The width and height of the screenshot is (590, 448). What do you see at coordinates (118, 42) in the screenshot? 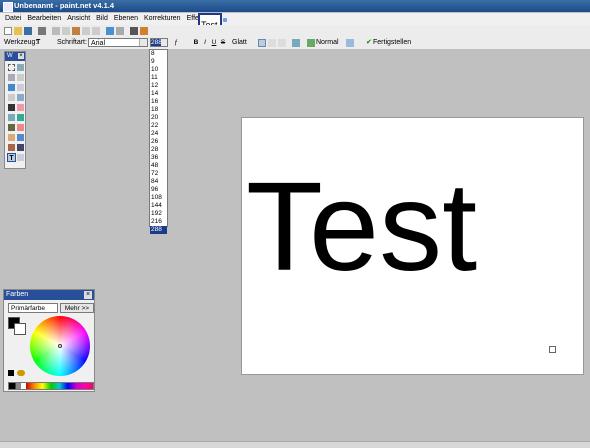
I see `font-select: Arial` at bounding box center [118, 42].